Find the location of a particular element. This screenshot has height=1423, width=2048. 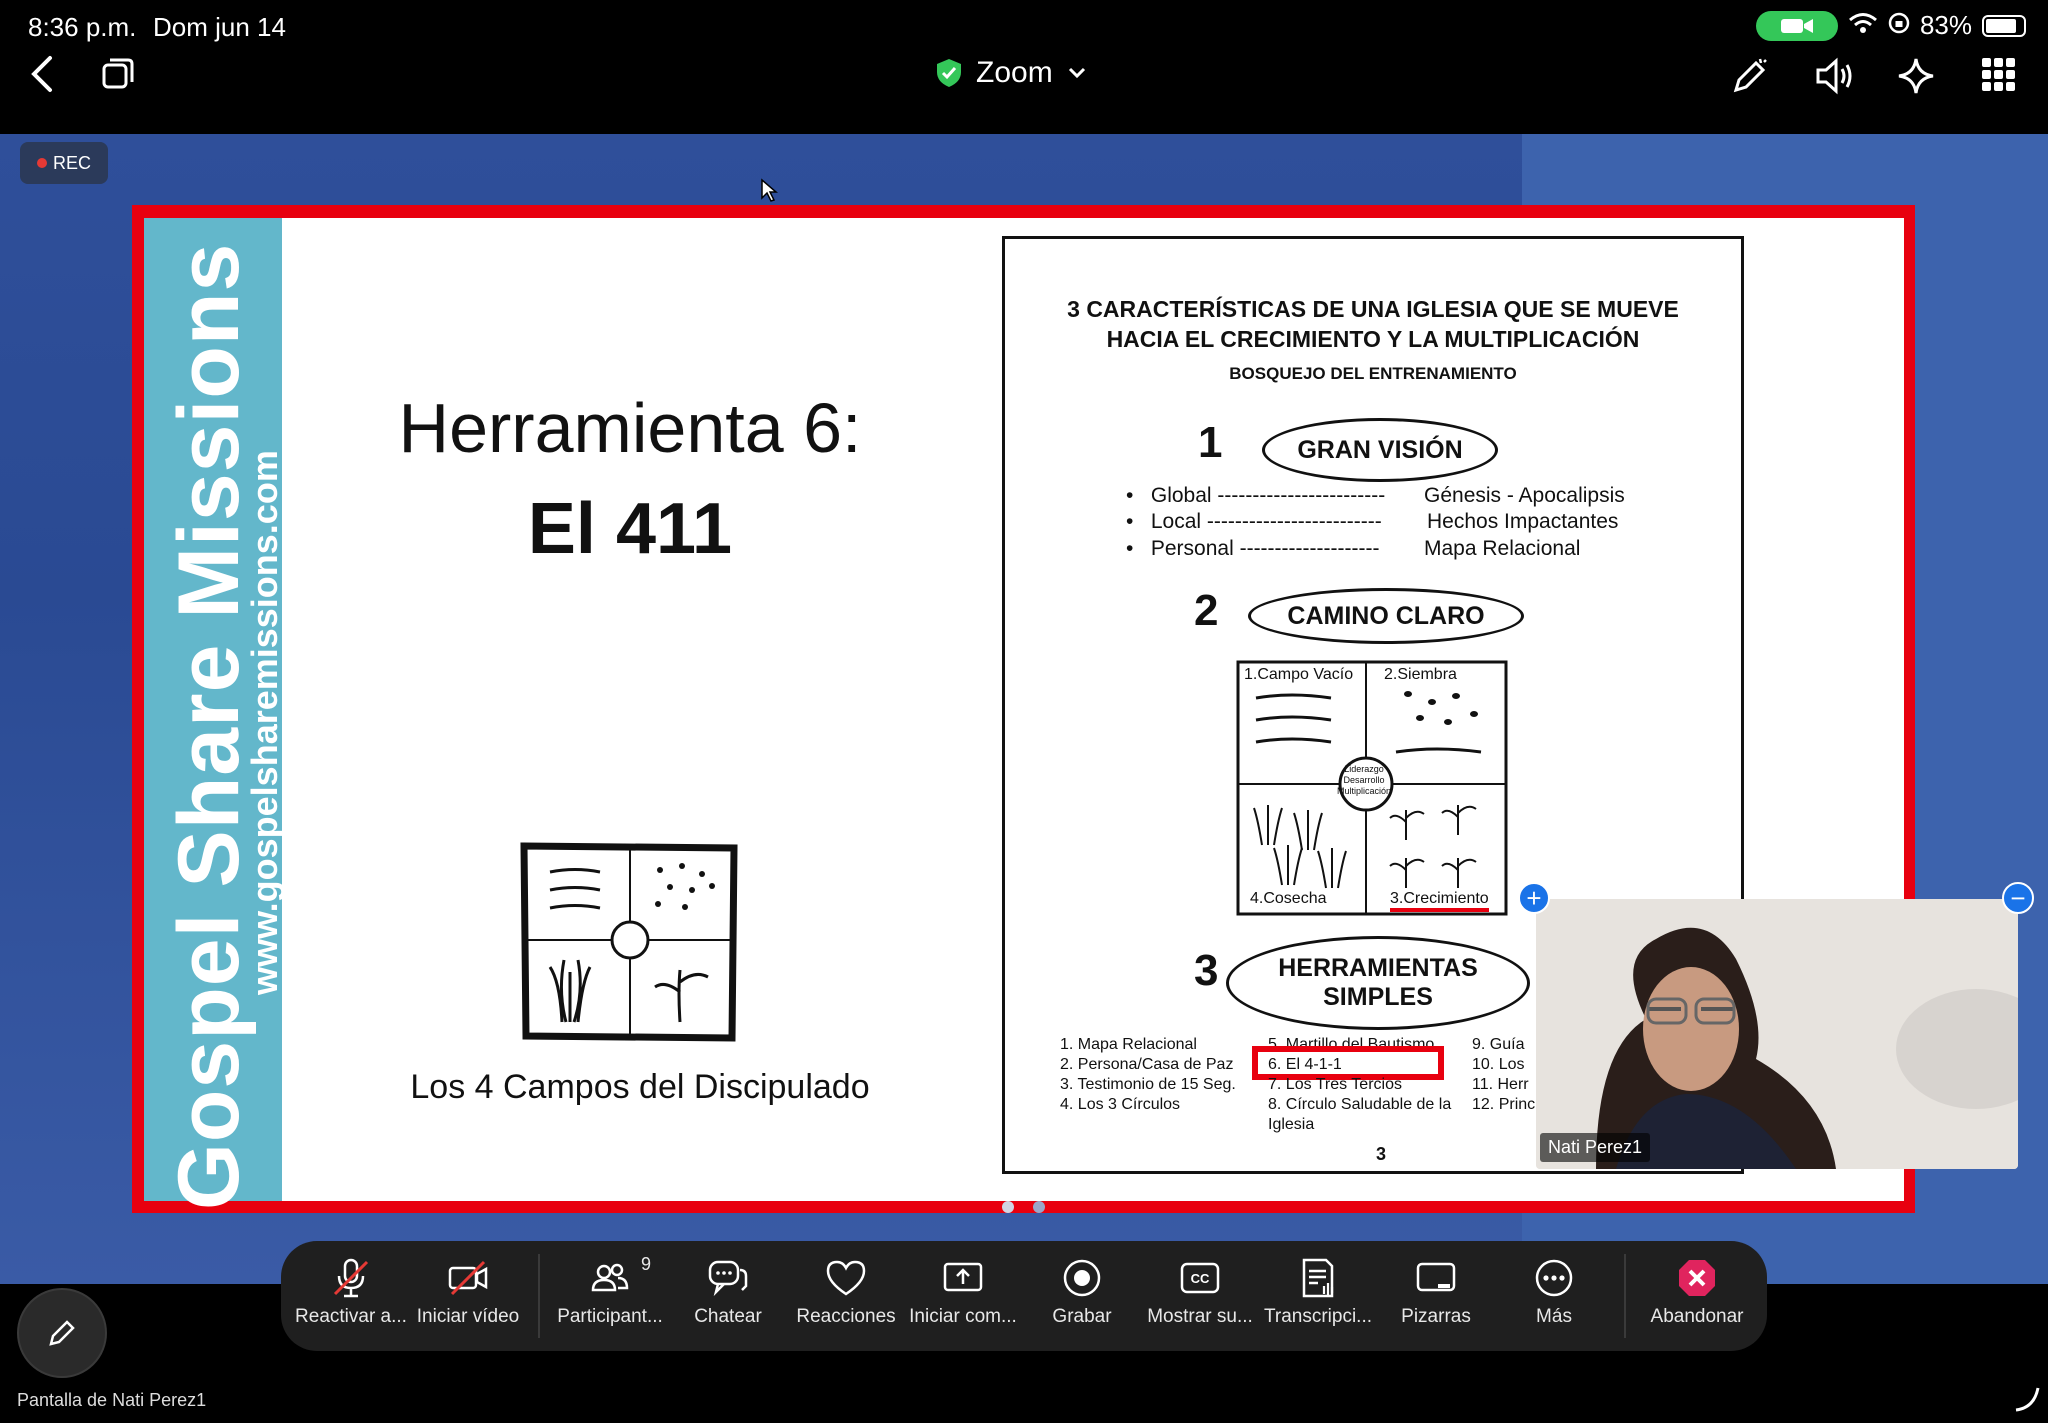

section3-number: 3 is located at coordinates (1206, 970).